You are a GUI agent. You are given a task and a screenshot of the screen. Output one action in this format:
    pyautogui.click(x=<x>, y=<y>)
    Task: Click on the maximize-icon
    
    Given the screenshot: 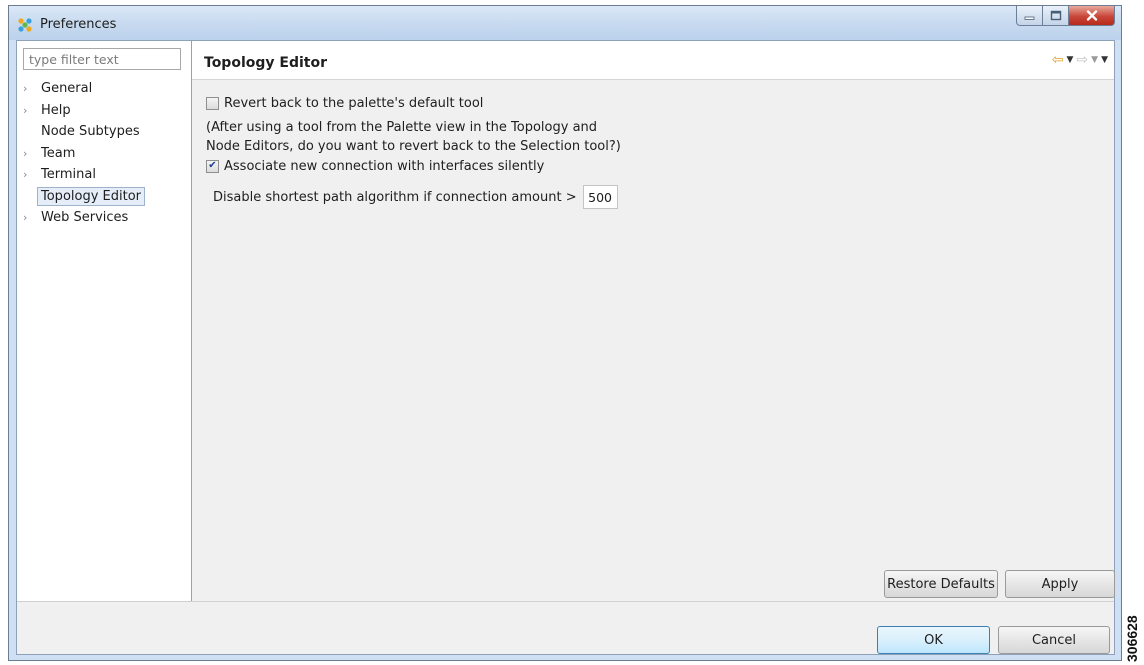 What is the action you would take?
    pyautogui.click(x=1055, y=15)
    